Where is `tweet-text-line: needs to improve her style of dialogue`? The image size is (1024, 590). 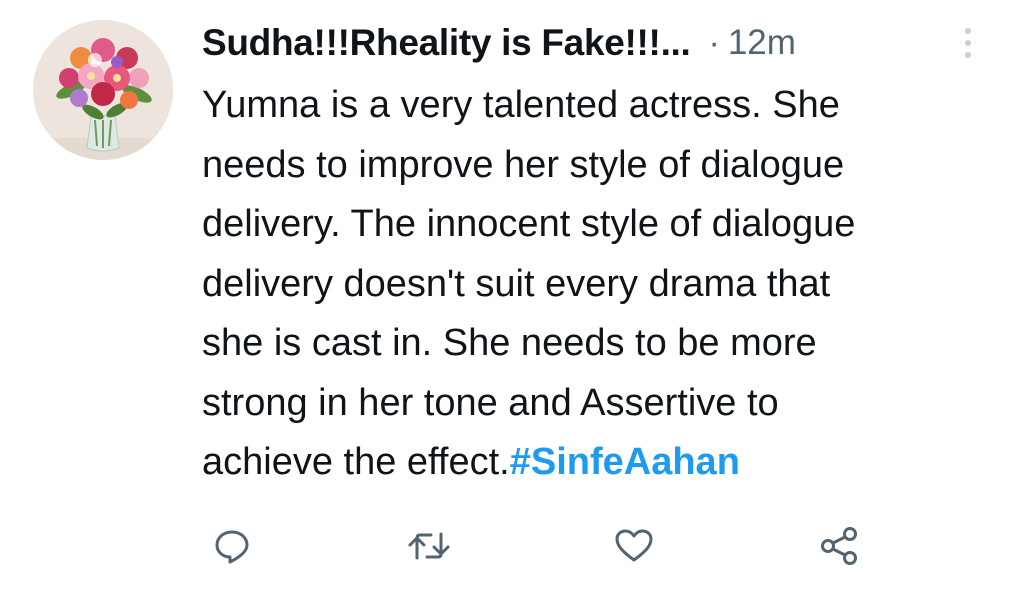
tweet-text-line: needs to improve her style of dialogue is located at coordinates (523, 164).